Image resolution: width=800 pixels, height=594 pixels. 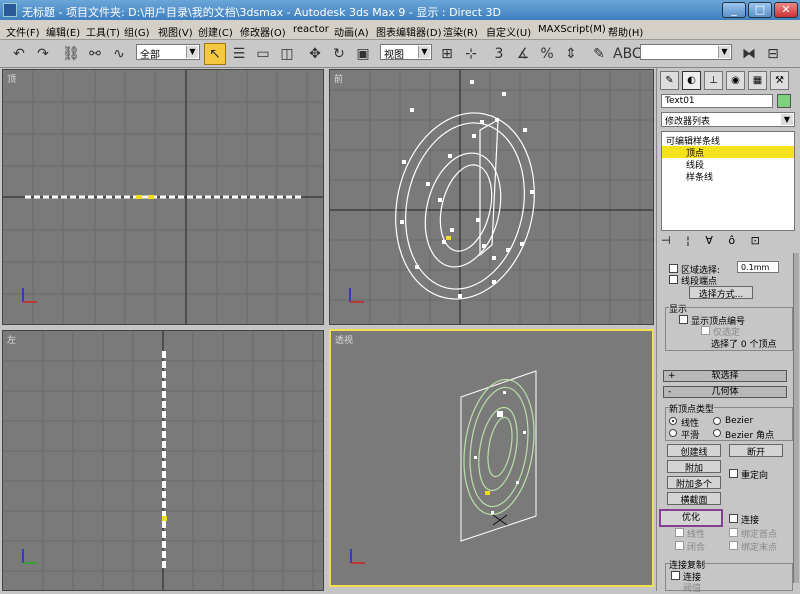 I want to click on align-icon: ⊟, so click(x=773, y=54).